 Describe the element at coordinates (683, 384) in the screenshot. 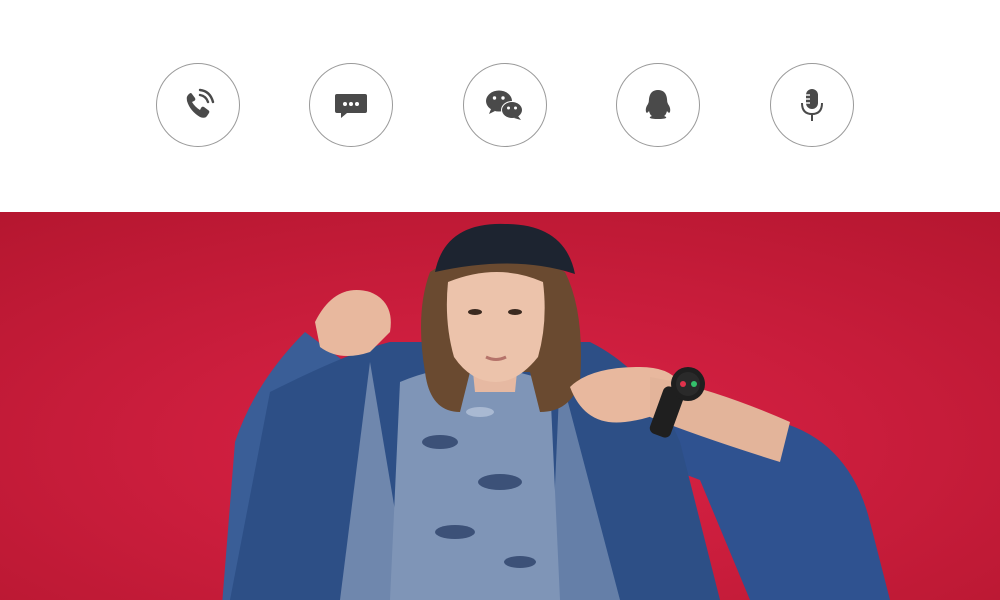

I see `watch-decline-button` at that location.